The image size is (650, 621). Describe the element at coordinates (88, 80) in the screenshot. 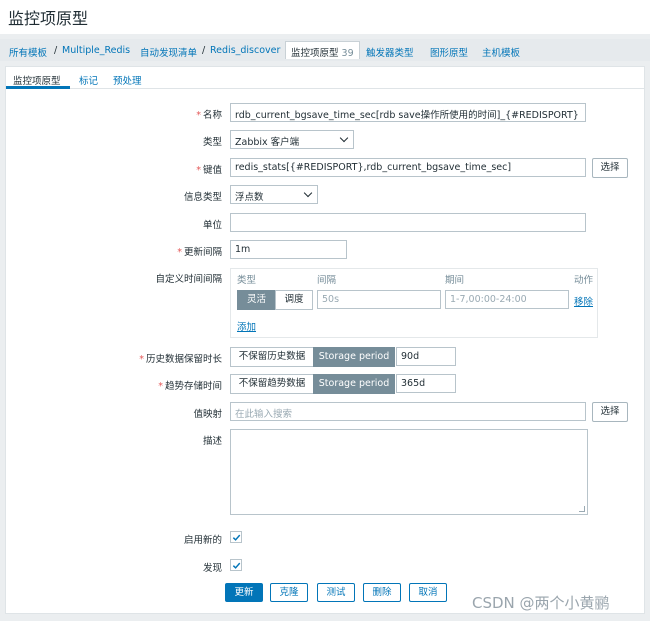

I see `tab-tags: 标记` at that location.